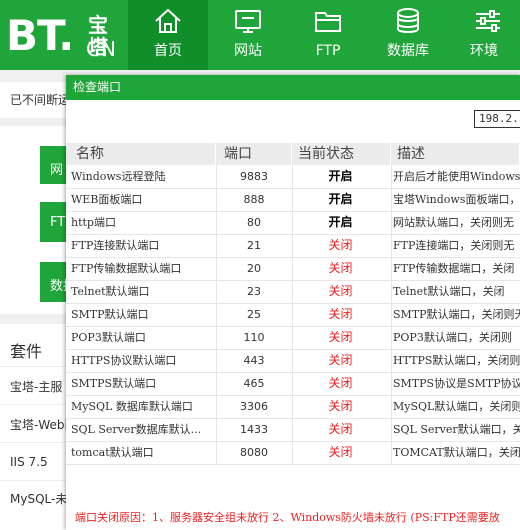 The width and height of the screenshot is (520, 530). Describe the element at coordinates (254, 429) in the screenshot. I see `port-number-cell: 1433` at that location.